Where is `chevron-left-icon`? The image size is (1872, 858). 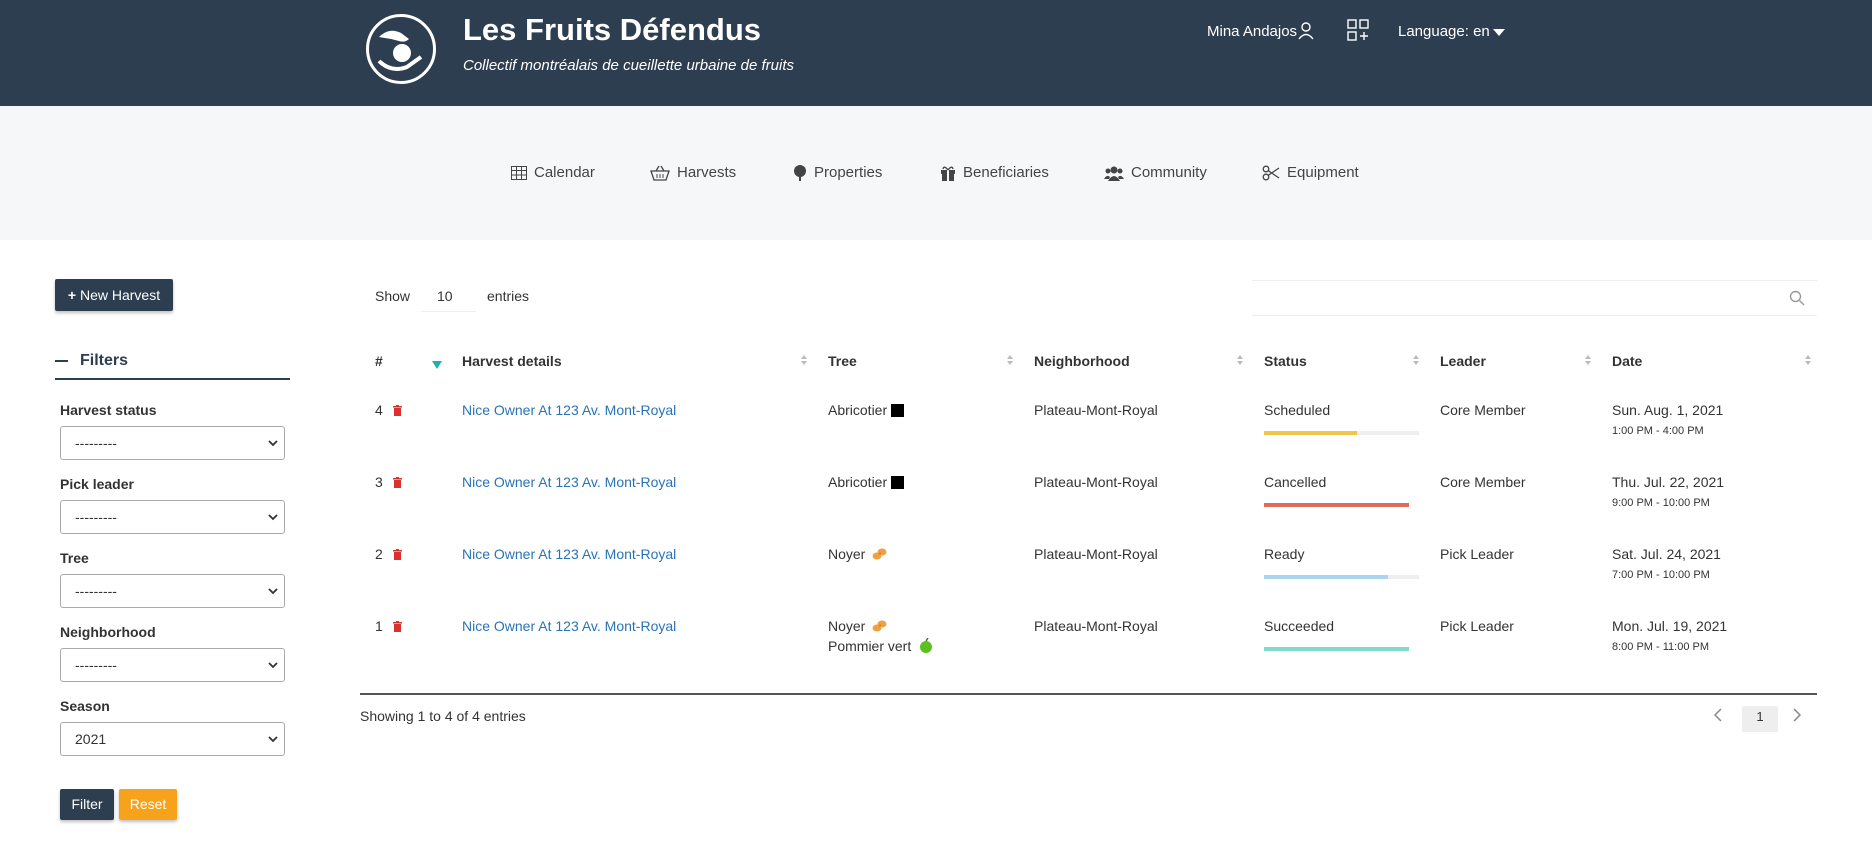 chevron-left-icon is located at coordinates (1718, 715).